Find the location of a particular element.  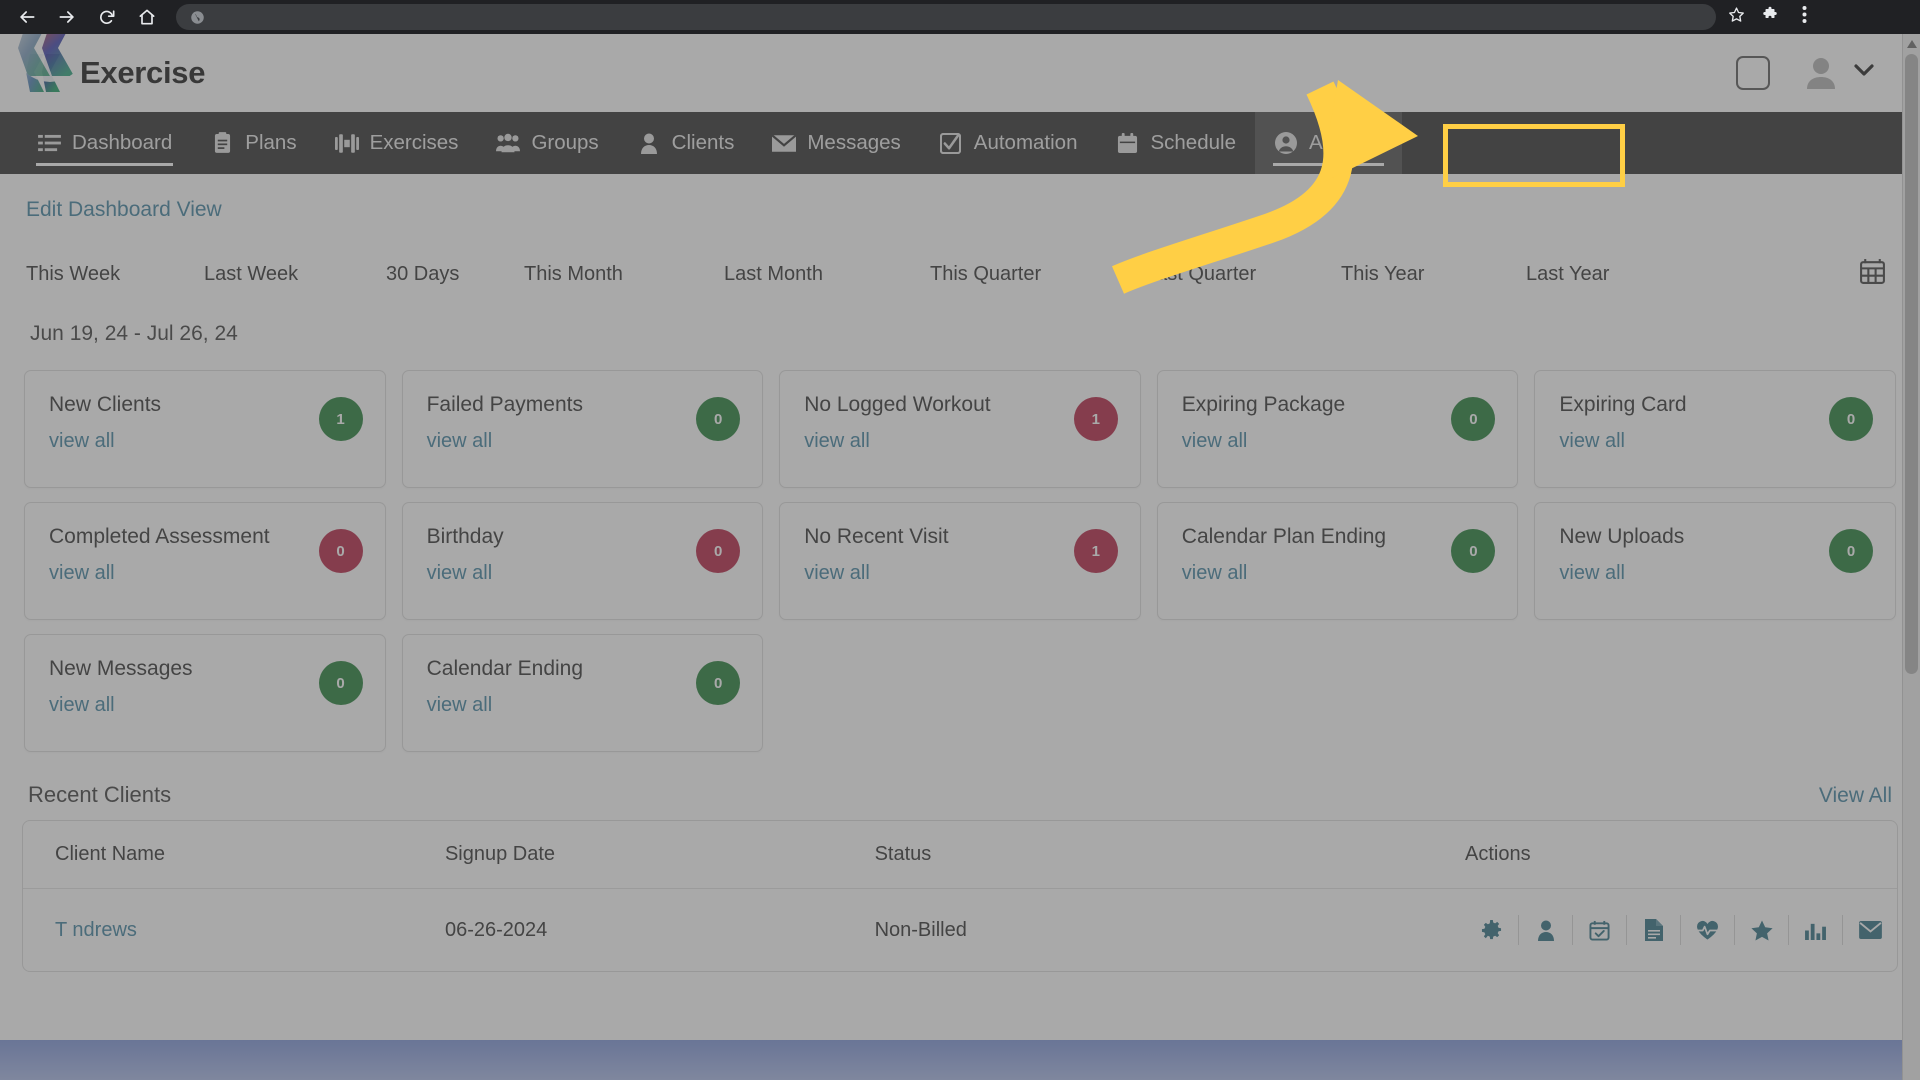

stat-card: New Clients view all 1 is located at coordinates (205, 429).